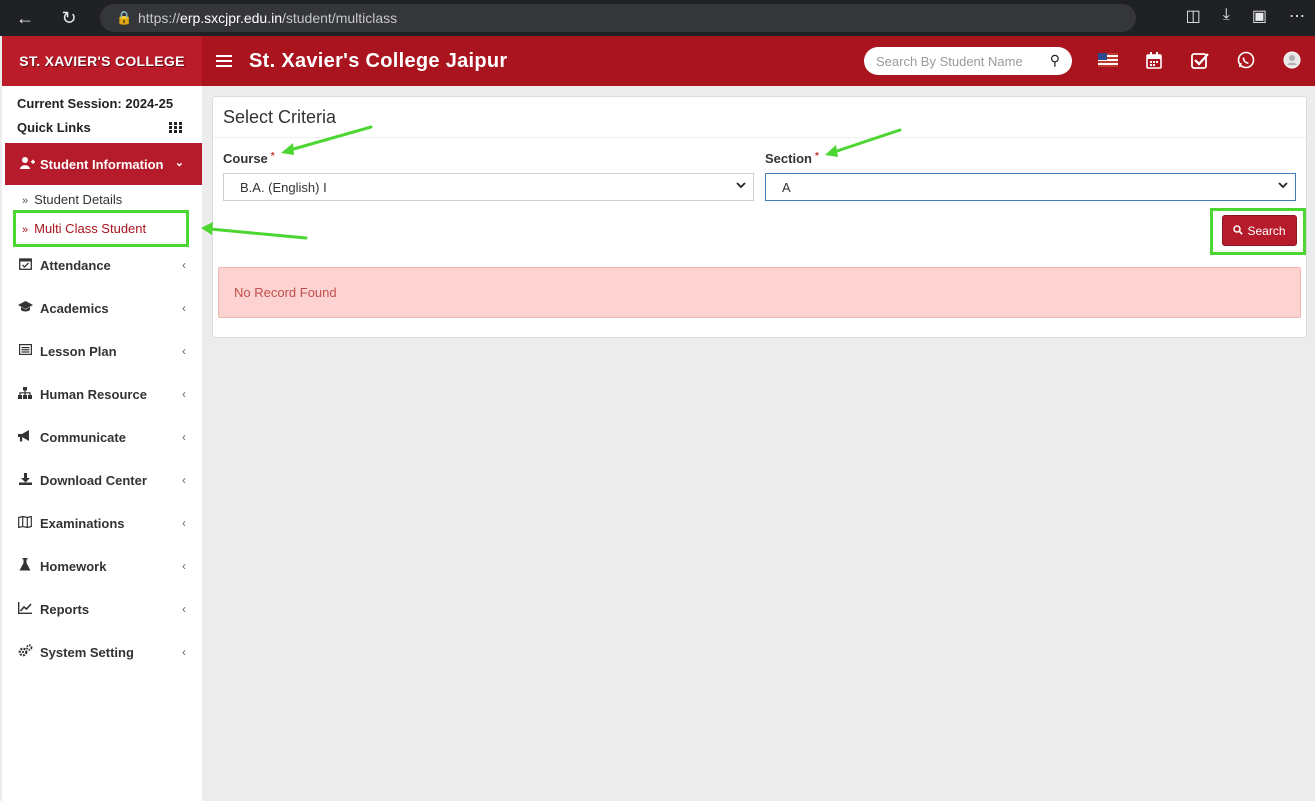 This screenshot has height=801, width=1315. What do you see at coordinates (283, 187) in the screenshot?
I see `course-select-value: B.A. (English) I` at bounding box center [283, 187].